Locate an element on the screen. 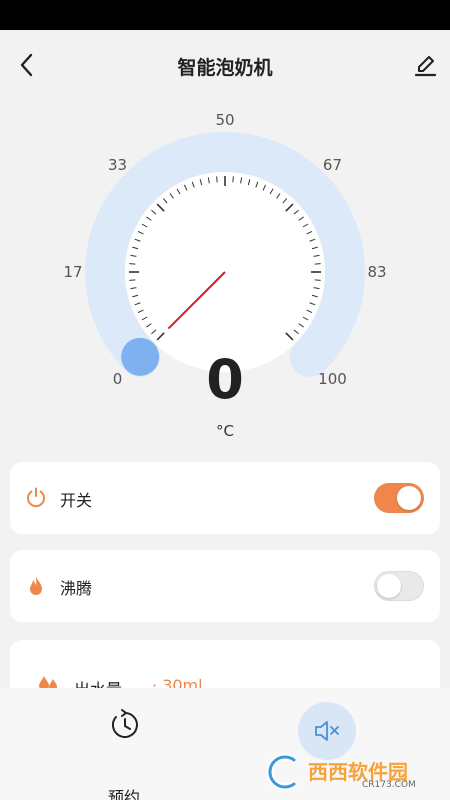 The width and height of the screenshot is (450, 800). boil-label: 沸腾 is located at coordinates (76, 588).